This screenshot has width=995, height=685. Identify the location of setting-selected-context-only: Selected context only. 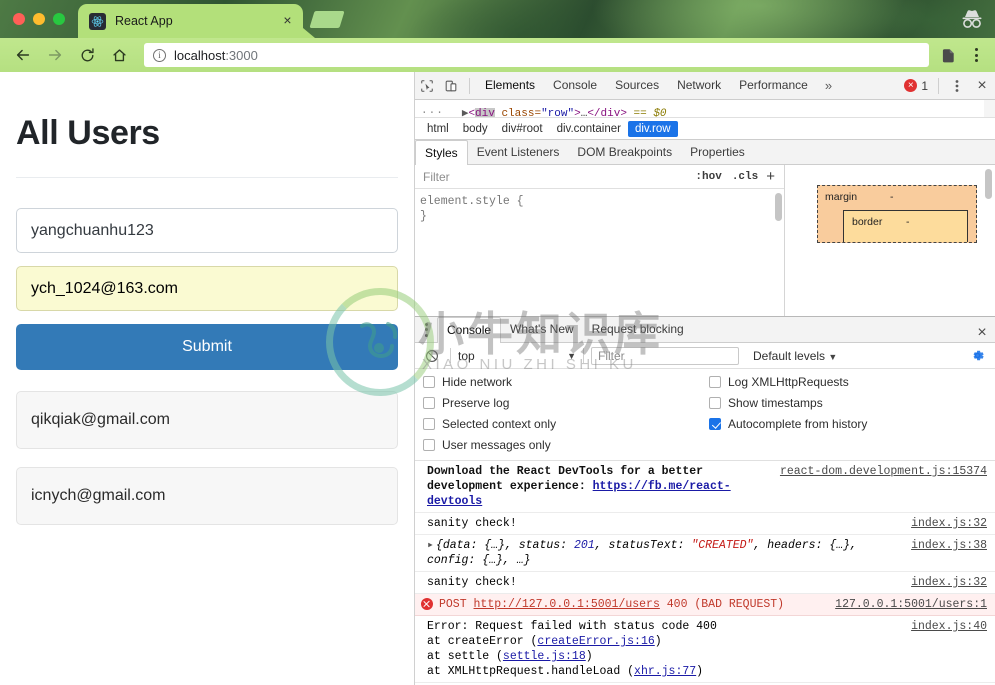
(566, 424).